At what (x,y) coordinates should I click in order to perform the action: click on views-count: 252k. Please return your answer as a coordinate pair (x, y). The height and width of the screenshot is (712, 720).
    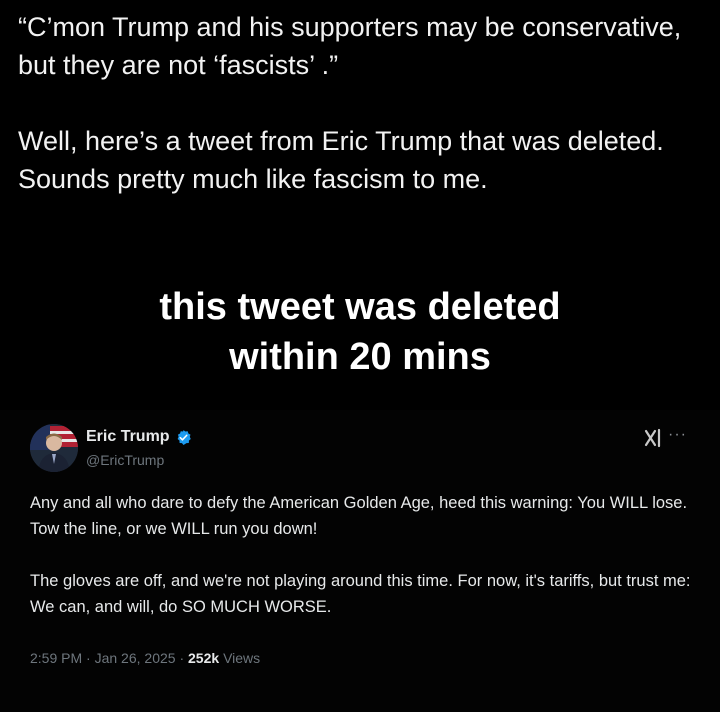
    Looking at the image, I should click on (203, 658).